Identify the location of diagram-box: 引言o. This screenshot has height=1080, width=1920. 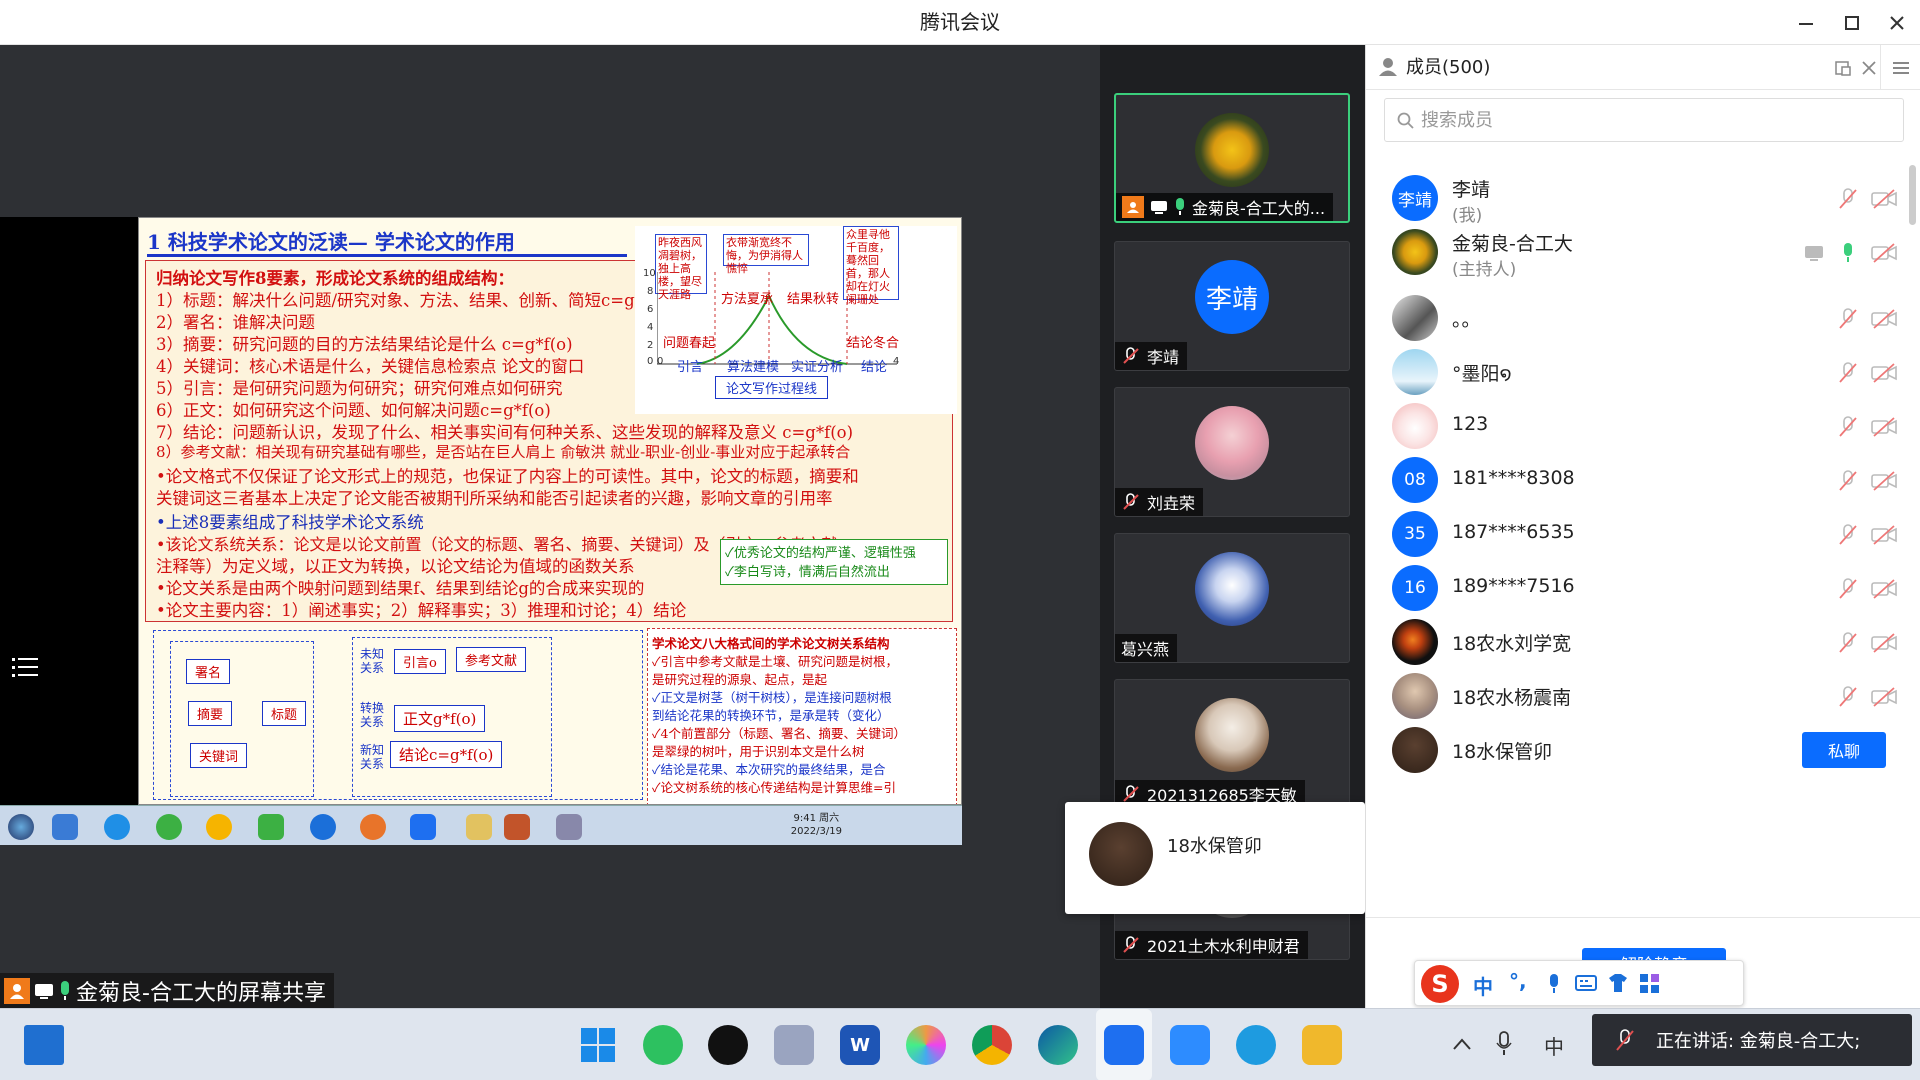
(420, 661).